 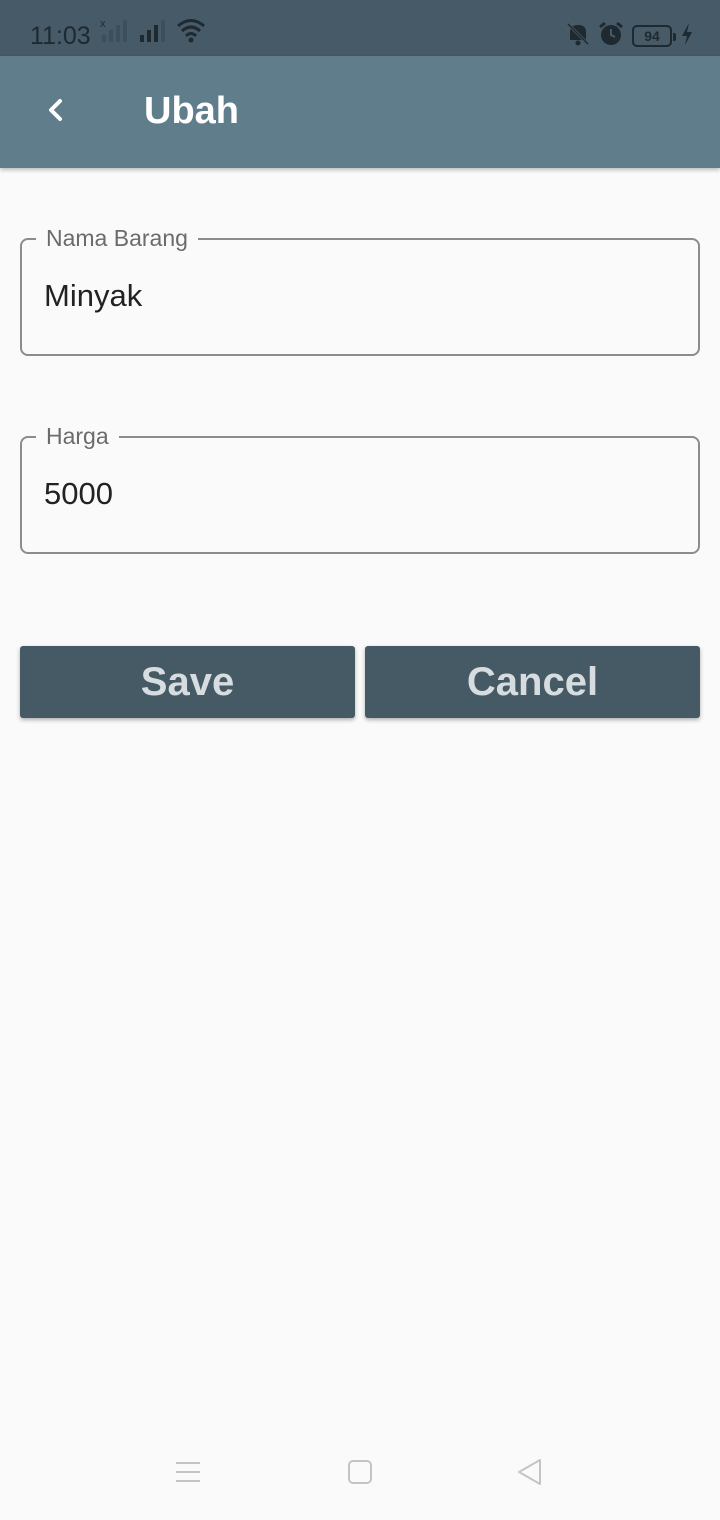 I want to click on nama-barang-input, so click(x=354, y=296).